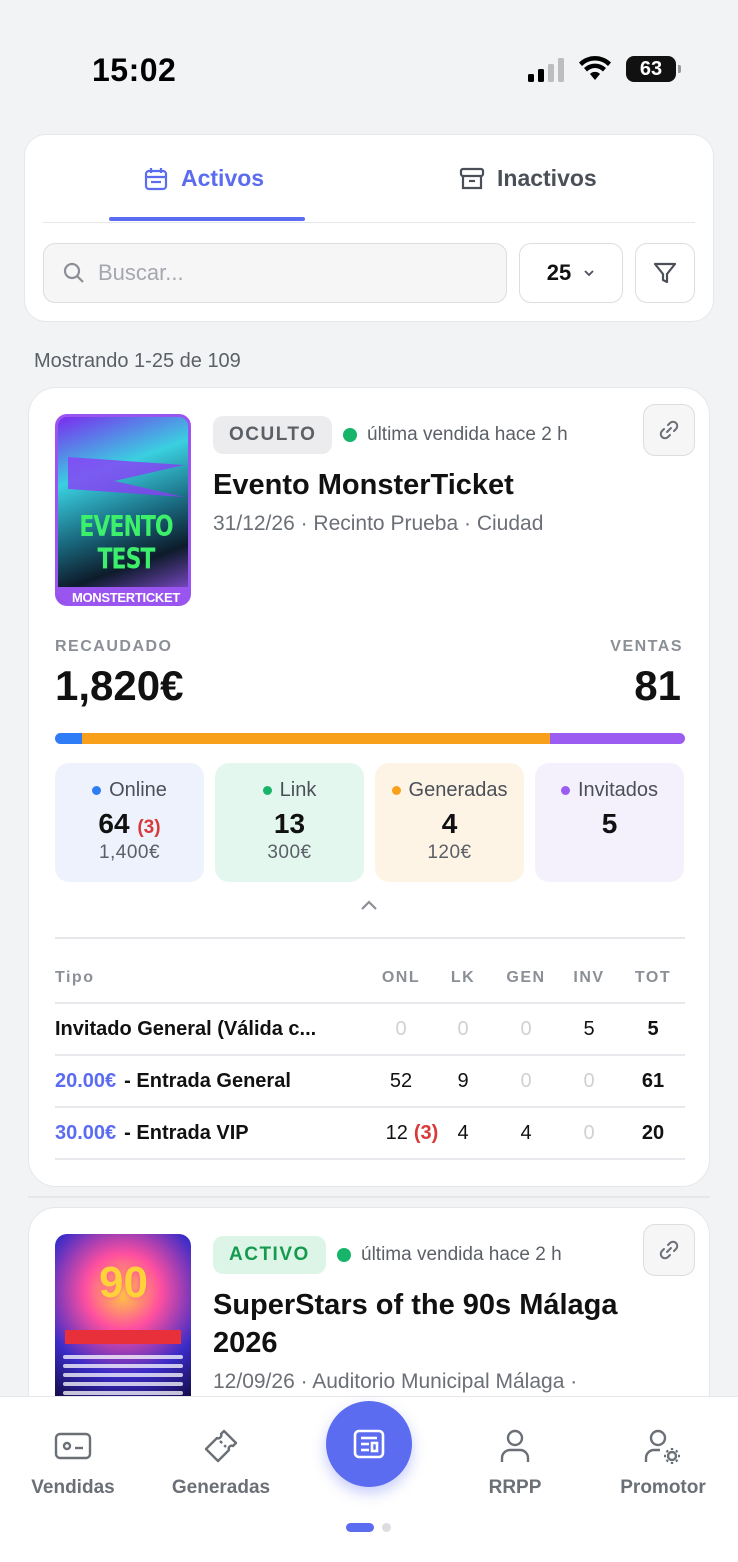 The height and width of the screenshot is (1562, 738). Describe the element at coordinates (426, 1132) in the screenshot. I see `row-onl-alert: (3)` at that location.